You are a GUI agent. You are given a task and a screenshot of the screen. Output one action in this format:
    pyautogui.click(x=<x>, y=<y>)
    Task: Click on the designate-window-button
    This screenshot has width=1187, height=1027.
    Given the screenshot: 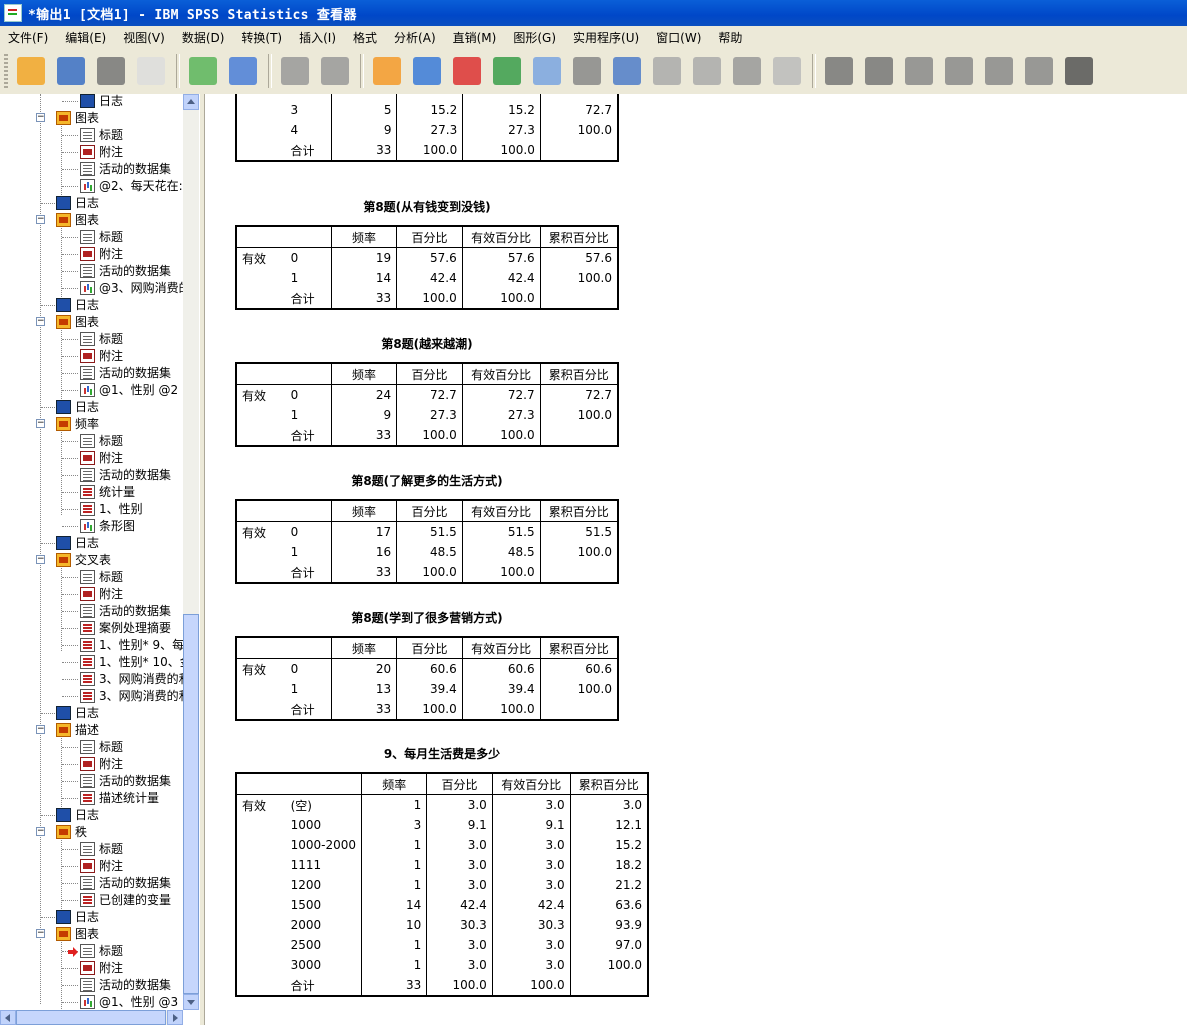 What is the action you would take?
    pyautogui.click(x=787, y=71)
    